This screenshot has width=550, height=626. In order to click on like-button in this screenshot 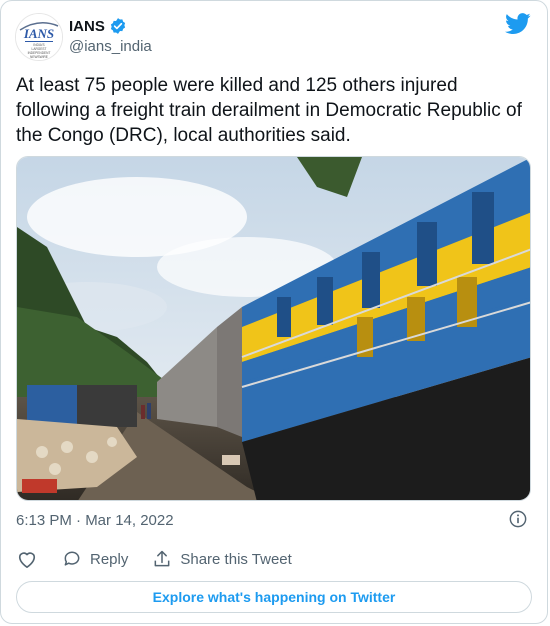, I will do `click(27, 559)`.